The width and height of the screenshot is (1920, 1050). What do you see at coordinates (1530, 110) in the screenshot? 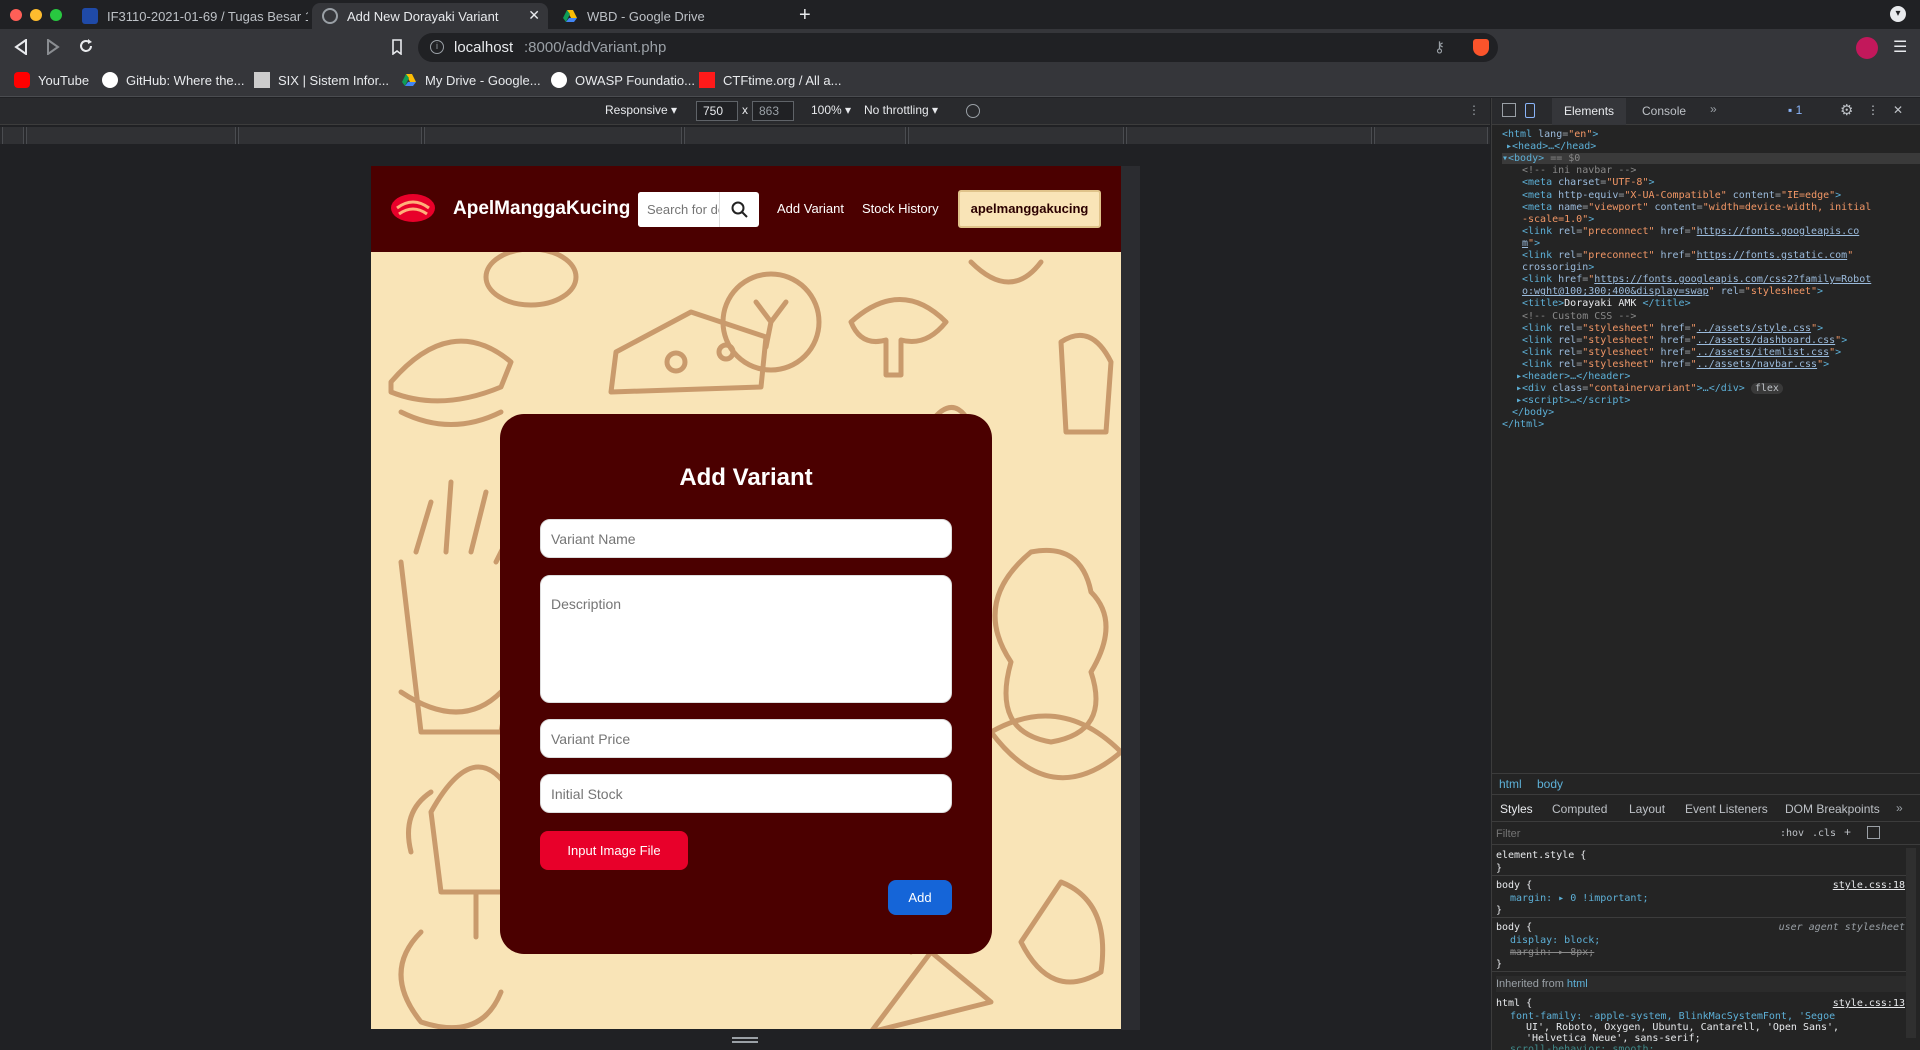
I see `device-toggle-icon` at bounding box center [1530, 110].